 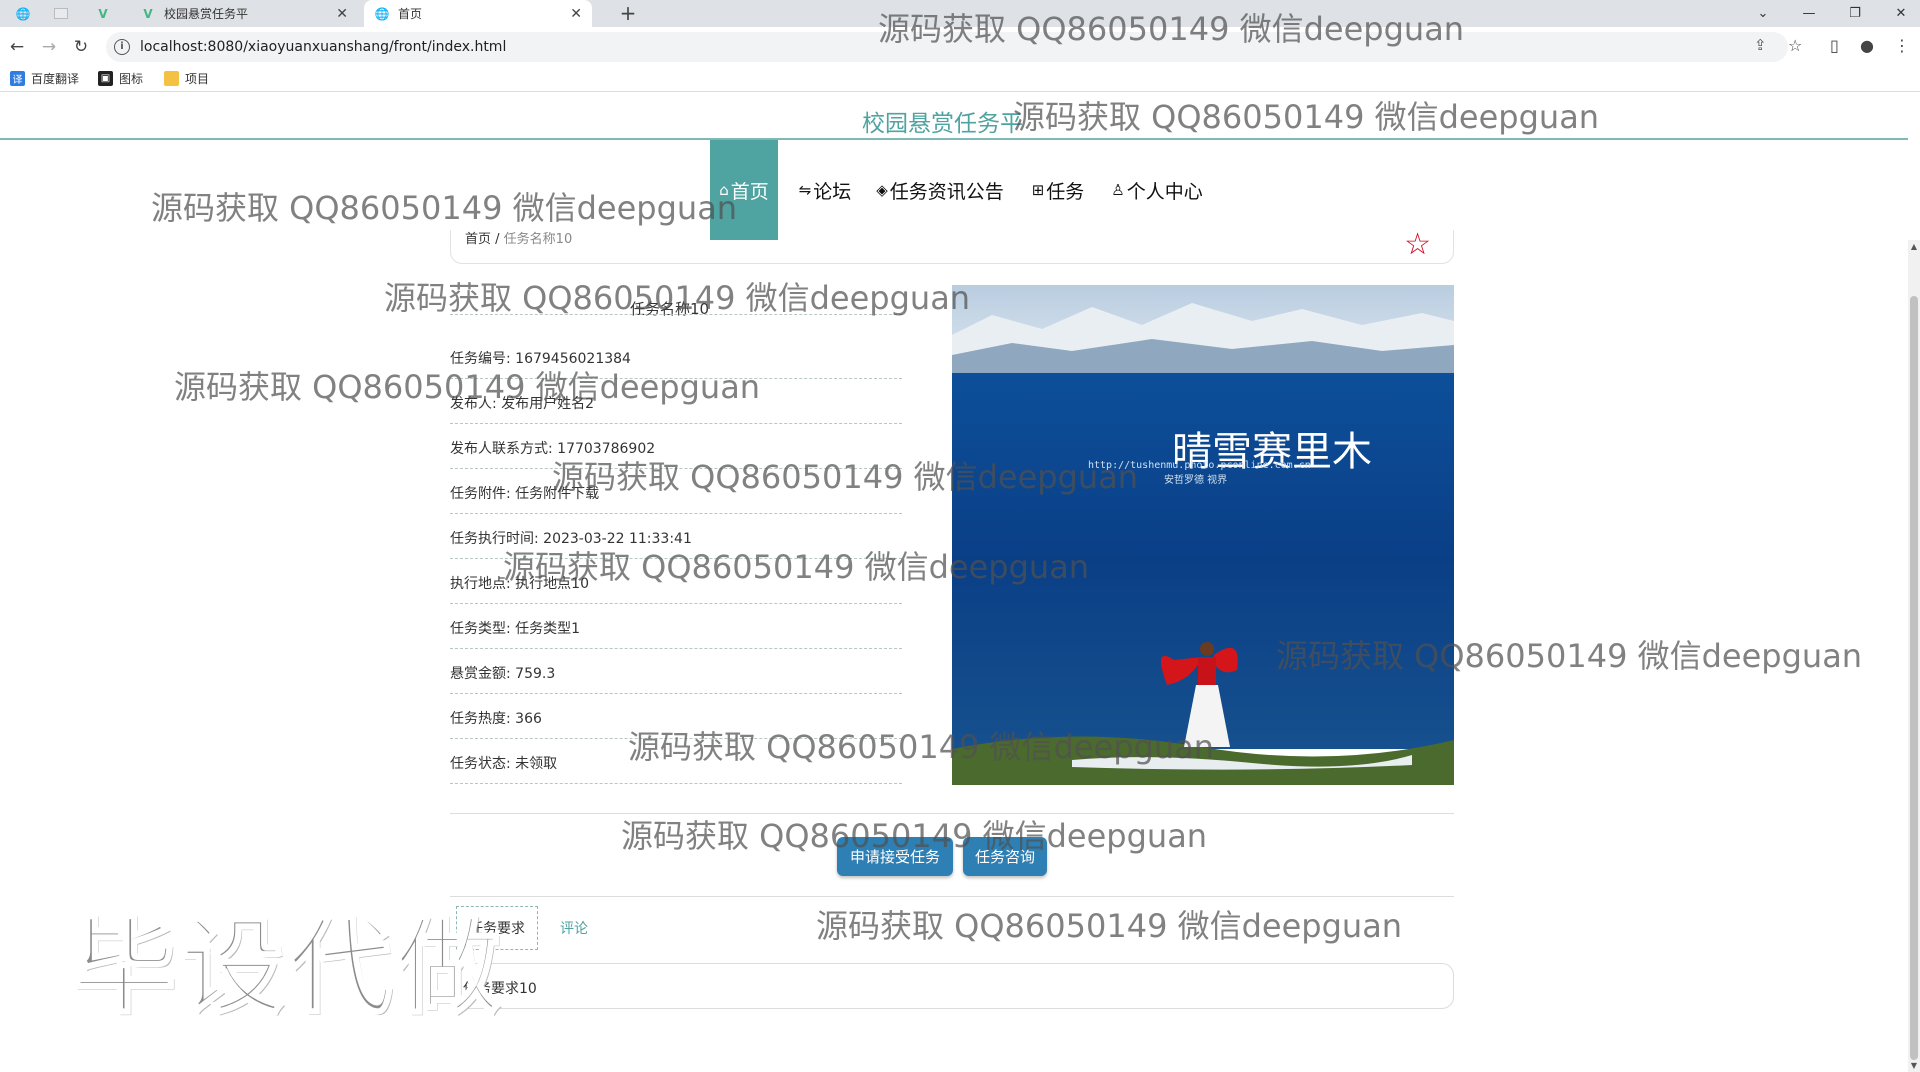 What do you see at coordinates (676, 671) in the screenshot?
I see `field-reward: 悬赏金额: 759.3` at bounding box center [676, 671].